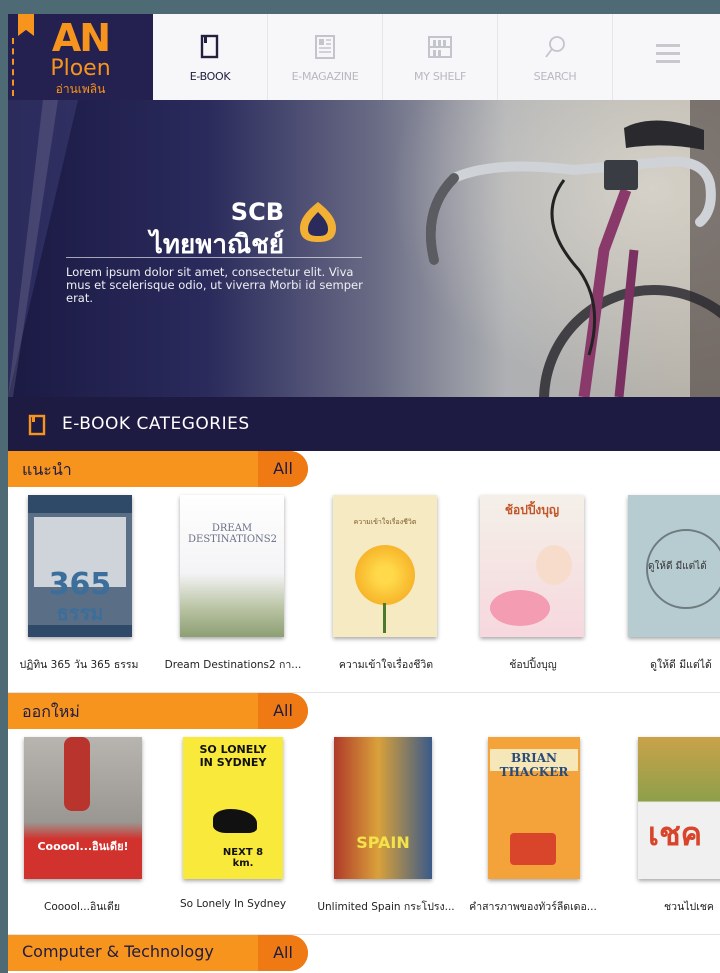  Describe the element at coordinates (385, 566) in the screenshot. I see `book-cover: ความเข้าใจเรื่องชีวิต` at that location.